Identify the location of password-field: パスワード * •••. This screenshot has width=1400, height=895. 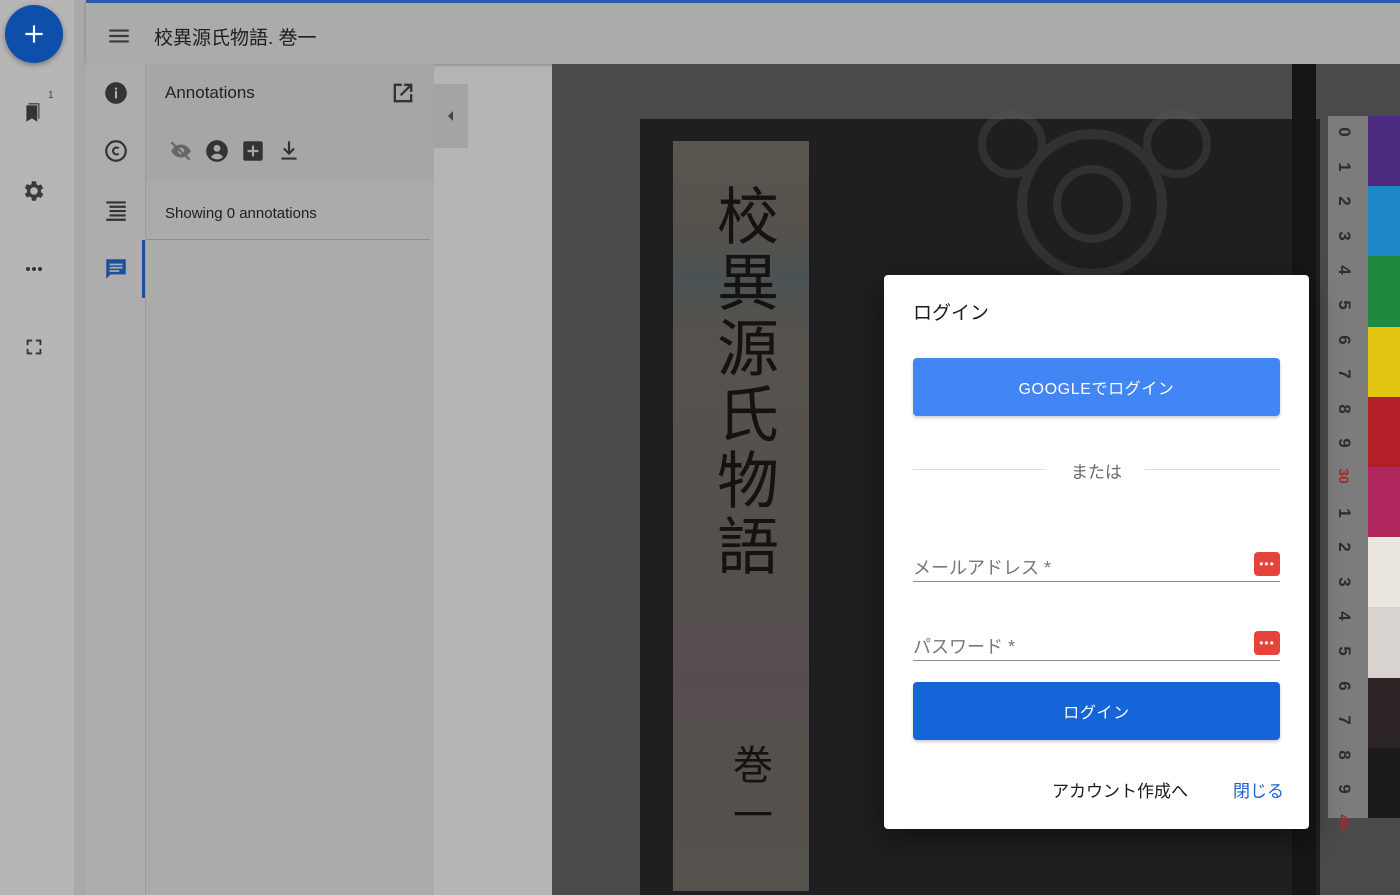
(1096, 641).